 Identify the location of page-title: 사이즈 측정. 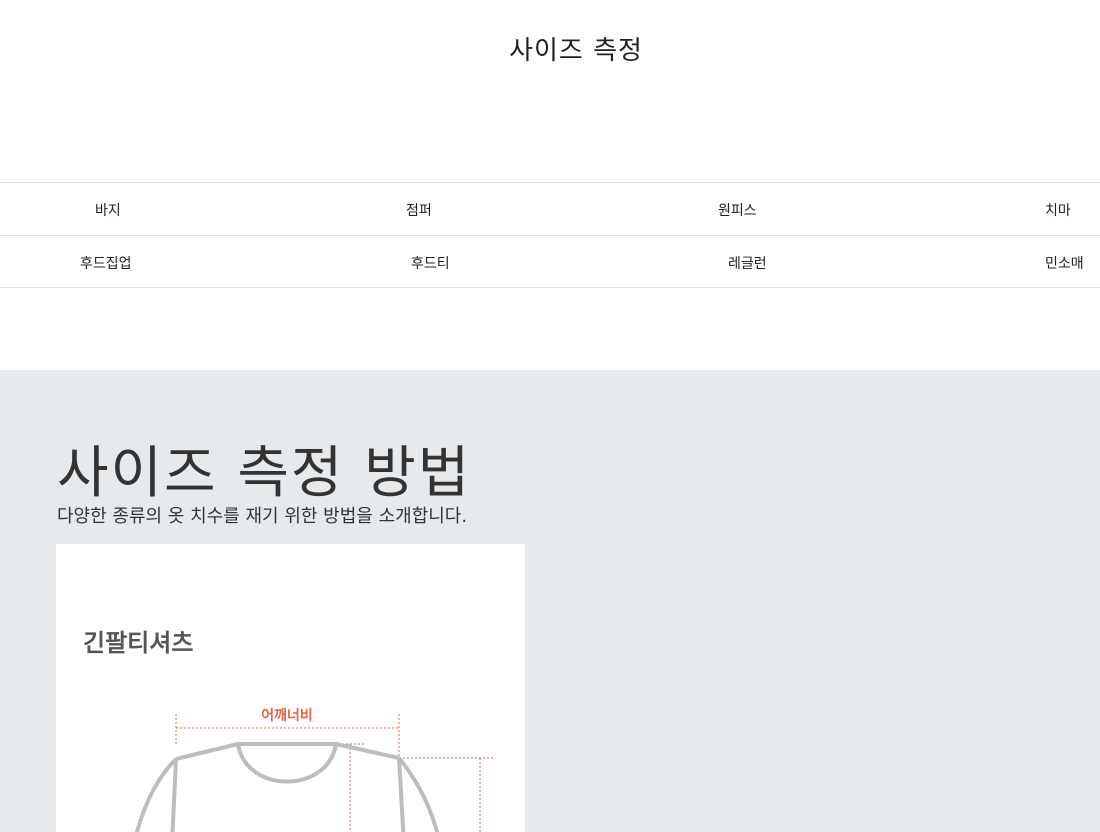
(576, 51).